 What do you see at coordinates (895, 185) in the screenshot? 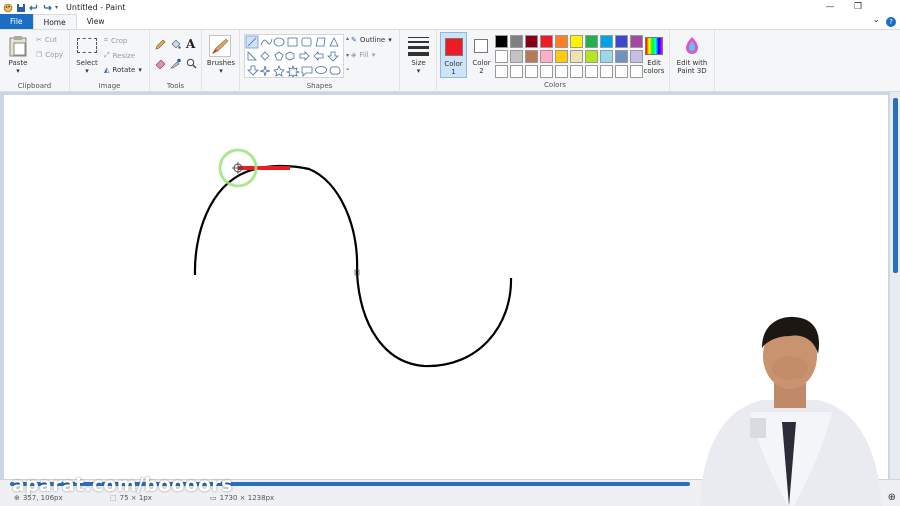
I see `vertical-scroll-thumb` at bounding box center [895, 185].